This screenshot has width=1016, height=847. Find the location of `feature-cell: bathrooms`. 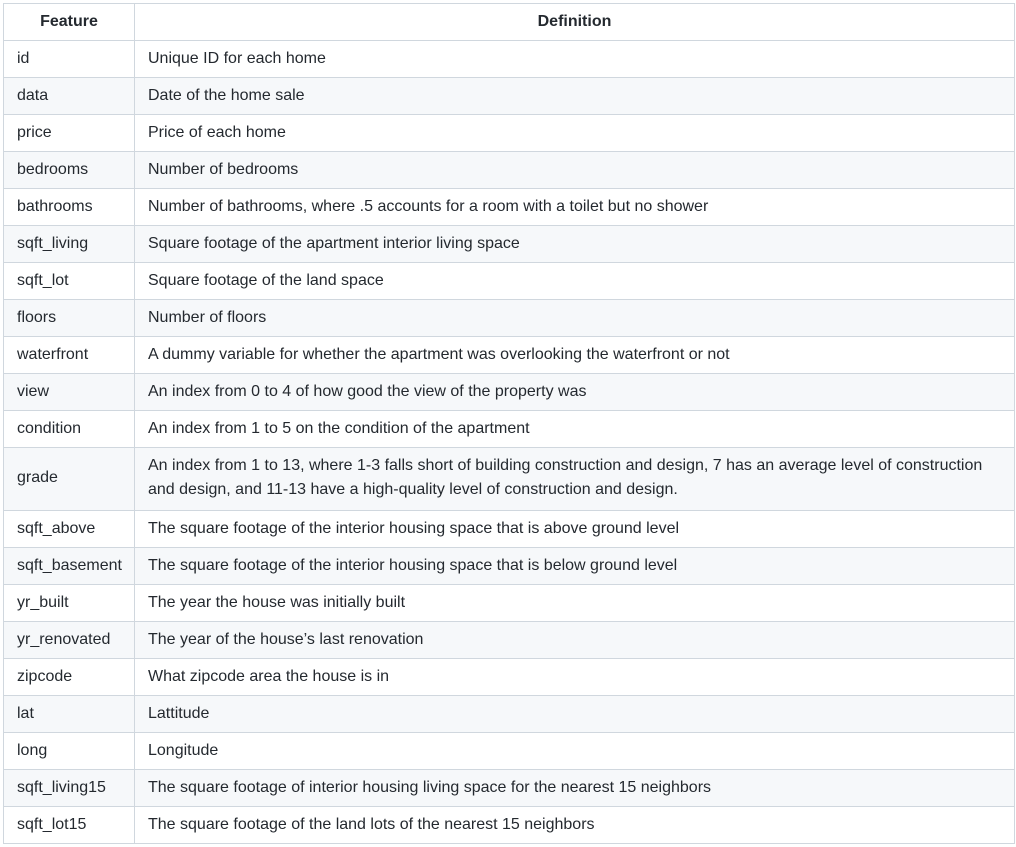

feature-cell: bathrooms is located at coordinates (69, 207).